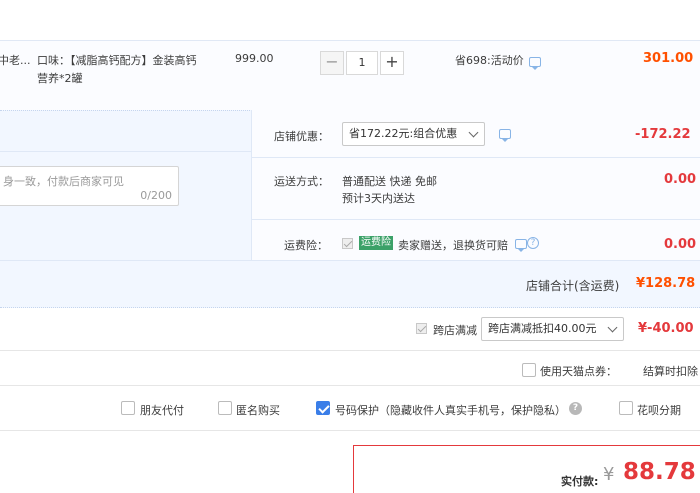 This screenshot has width=700, height=493. I want to click on insurance-label: 运费险：, so click(306, 245).